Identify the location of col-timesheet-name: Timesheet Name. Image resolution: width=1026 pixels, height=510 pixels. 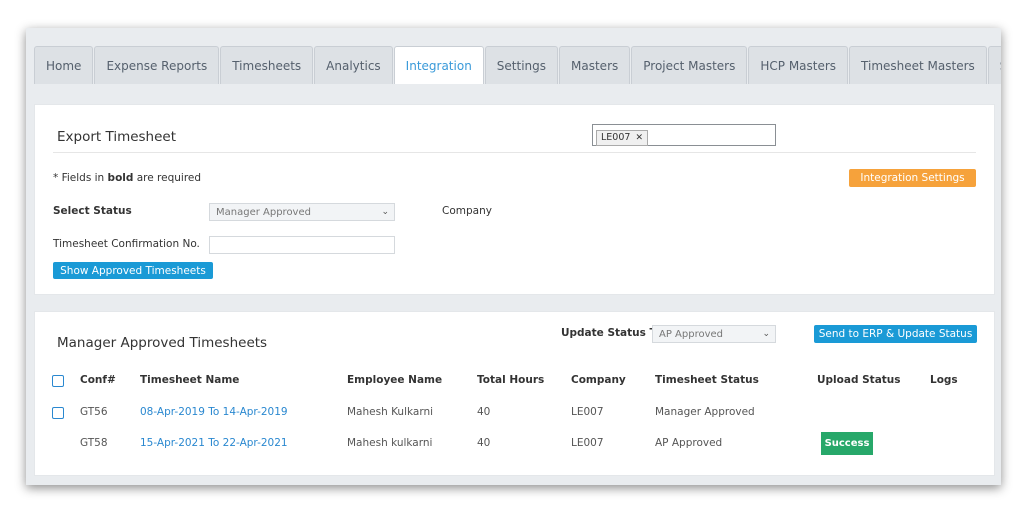
(190, 380).